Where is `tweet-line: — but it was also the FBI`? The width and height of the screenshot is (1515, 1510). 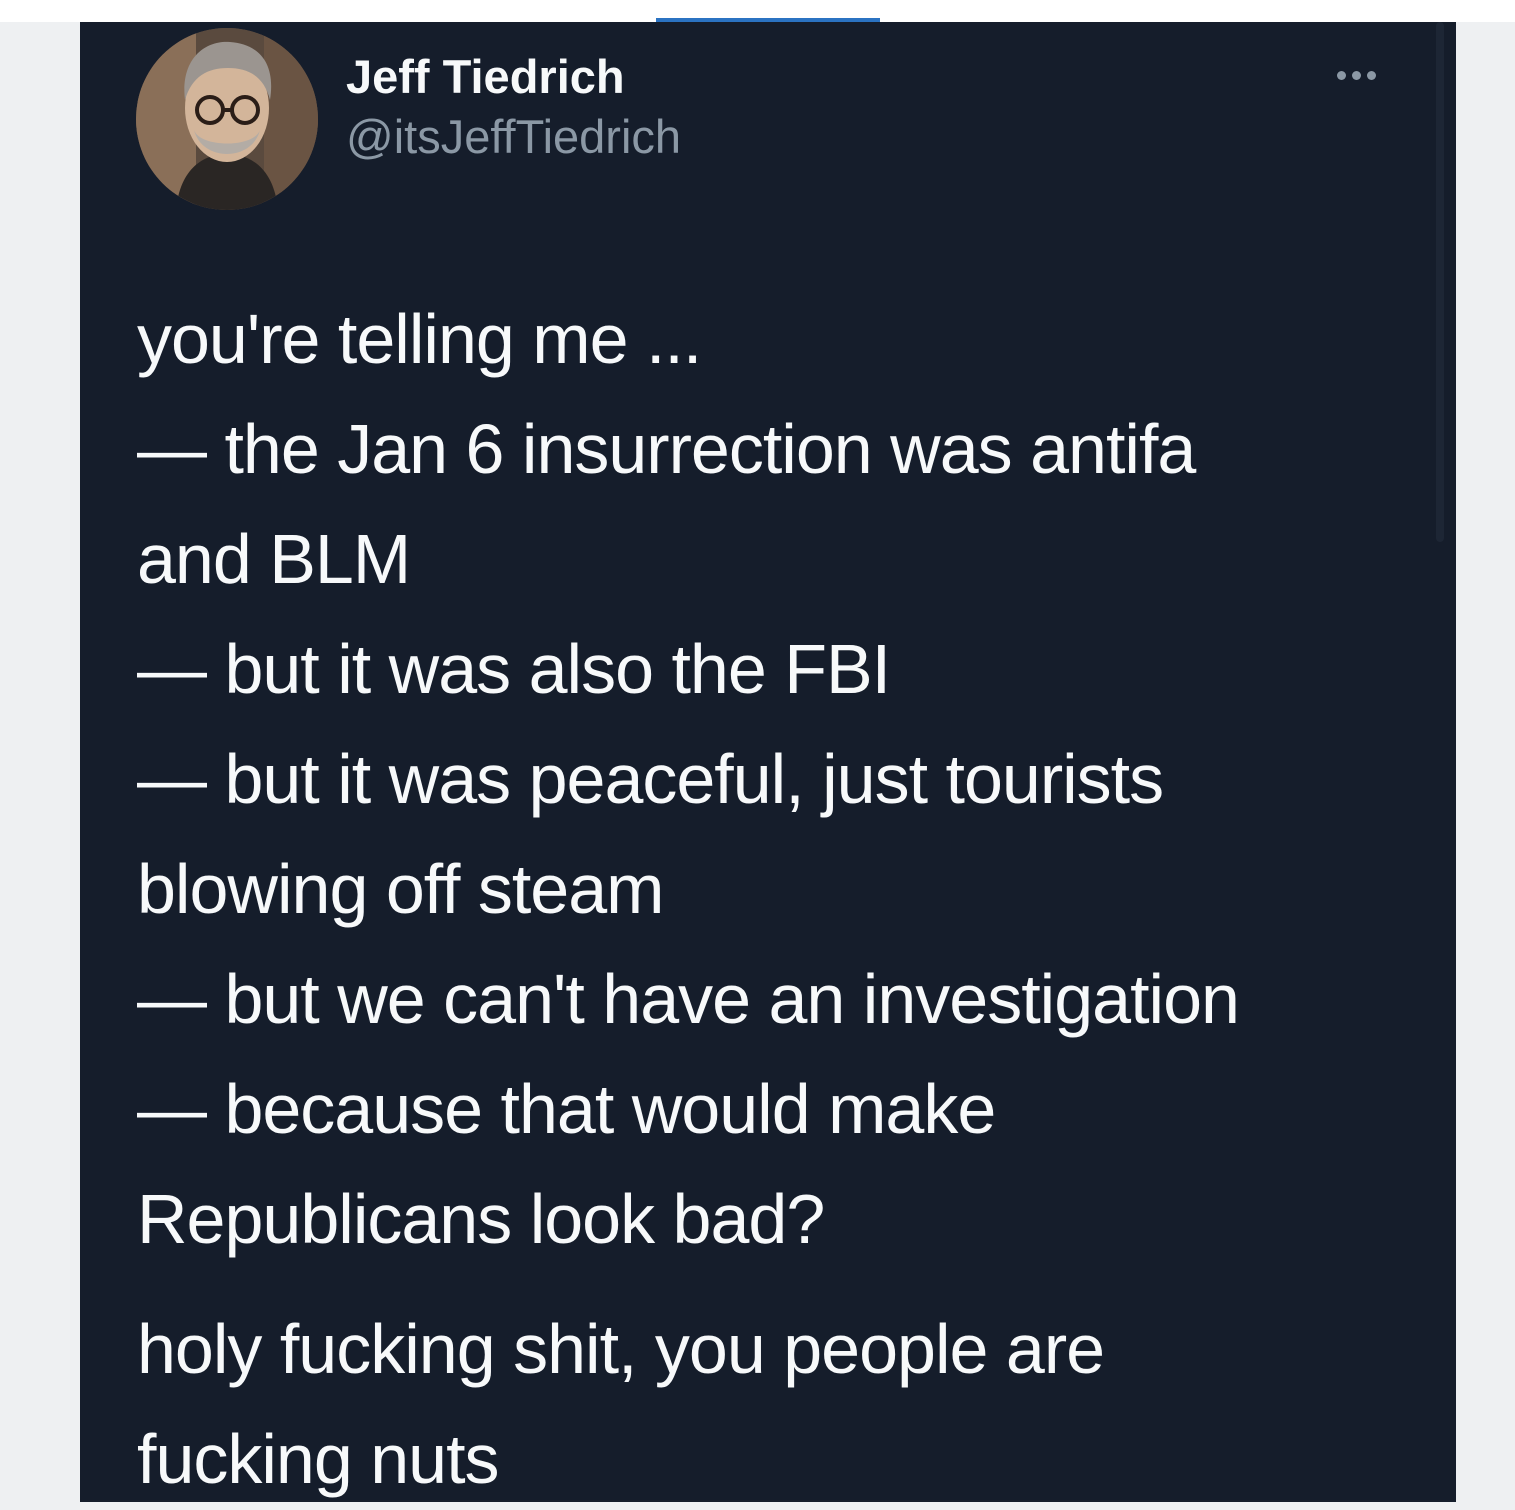 tweet-line: — but it was also the FBI is located at coordinates (514, 669).